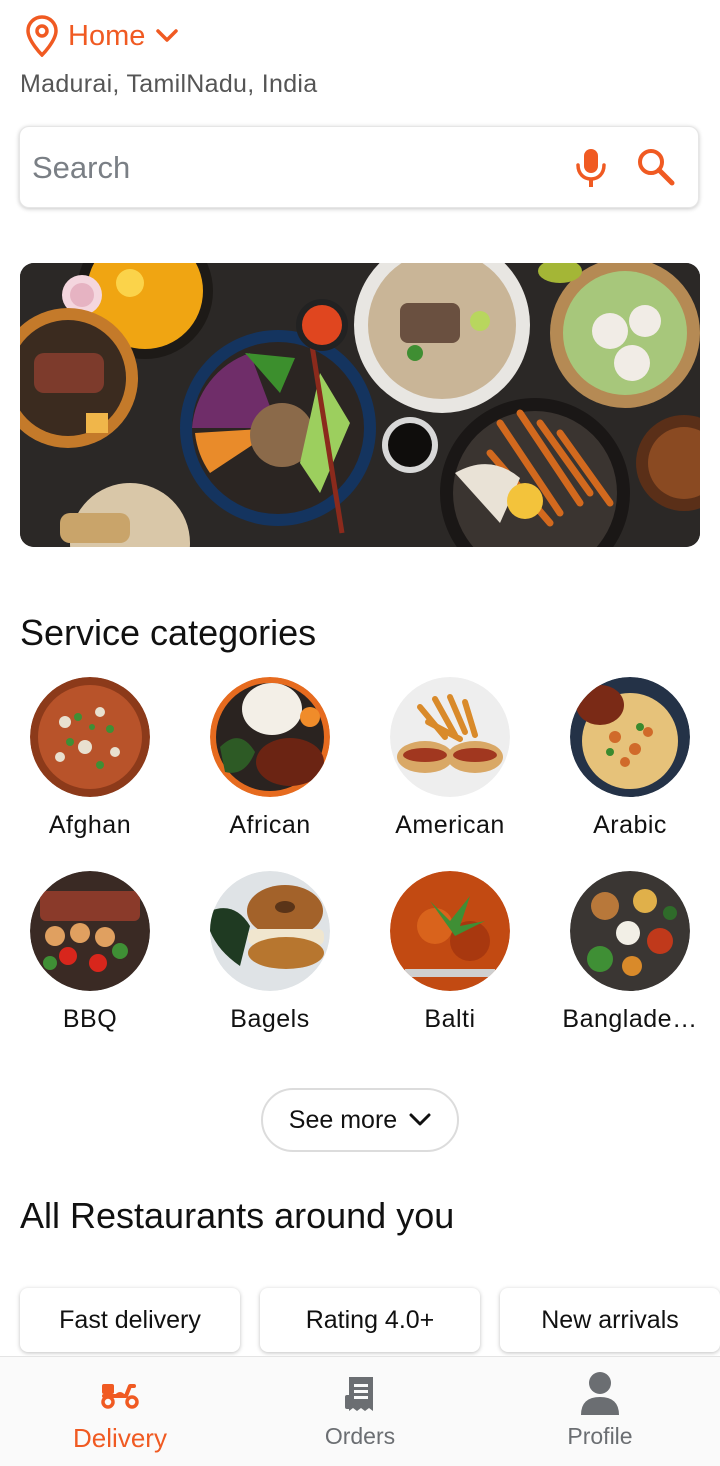 The height and width of the screenshot is (1466, 720). I want to click on nav-label-orders: Orders, so click(360, 1436).